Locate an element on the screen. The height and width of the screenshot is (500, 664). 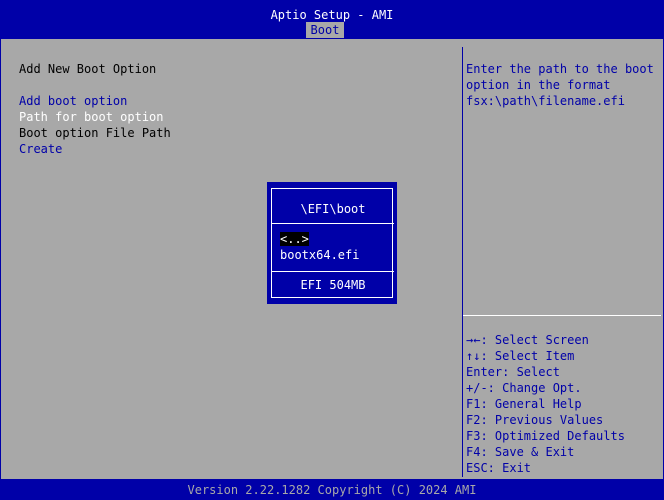
help-divider is located at coordinates (562, 315).